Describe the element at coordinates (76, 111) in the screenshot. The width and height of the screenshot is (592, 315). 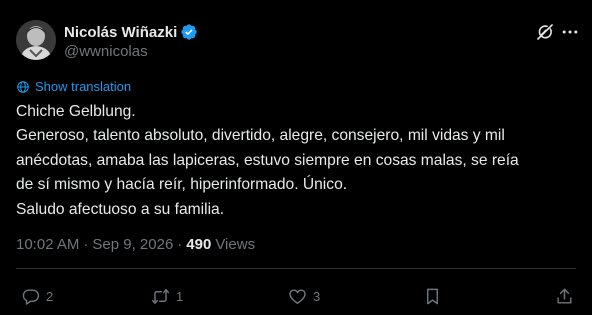
I see `tweet-line: Chiche Gelblung.` at that location.